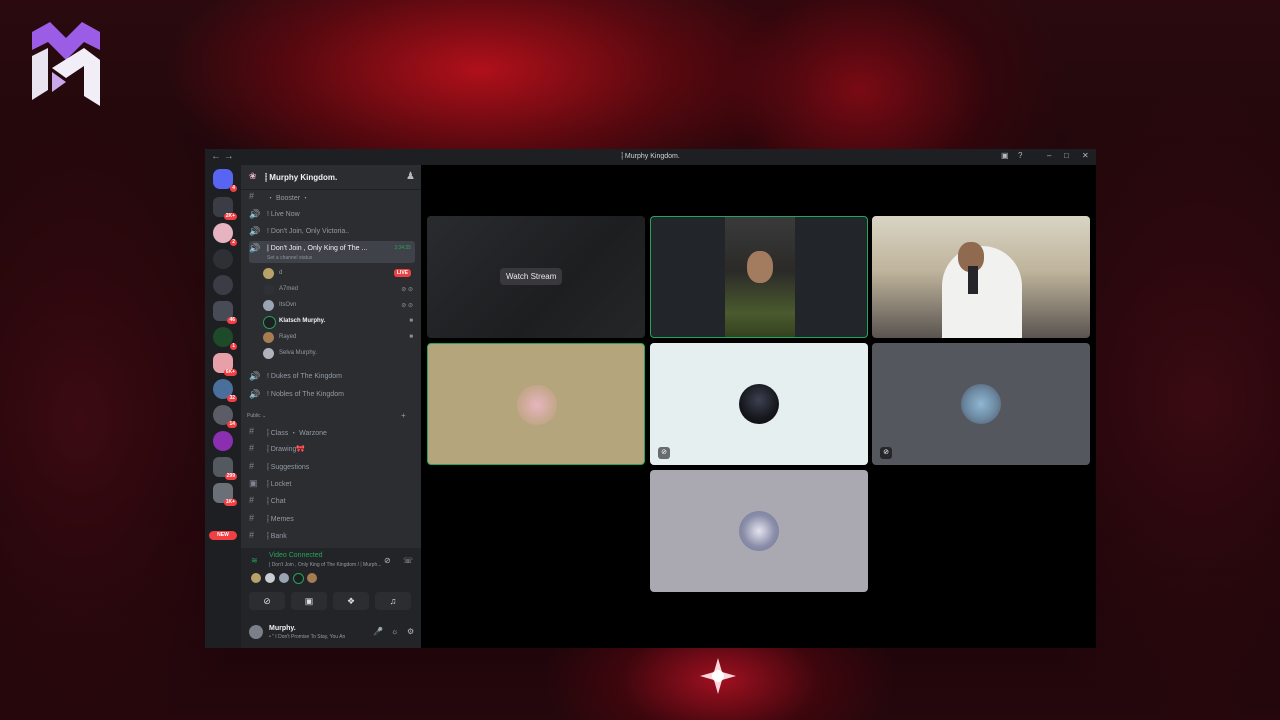 Image resolution: width=1280 pixels, height=720 pixels. Describe the element at coordinates (1066, 155) in the screenshot. I see `maximize-icon: □` at that location.